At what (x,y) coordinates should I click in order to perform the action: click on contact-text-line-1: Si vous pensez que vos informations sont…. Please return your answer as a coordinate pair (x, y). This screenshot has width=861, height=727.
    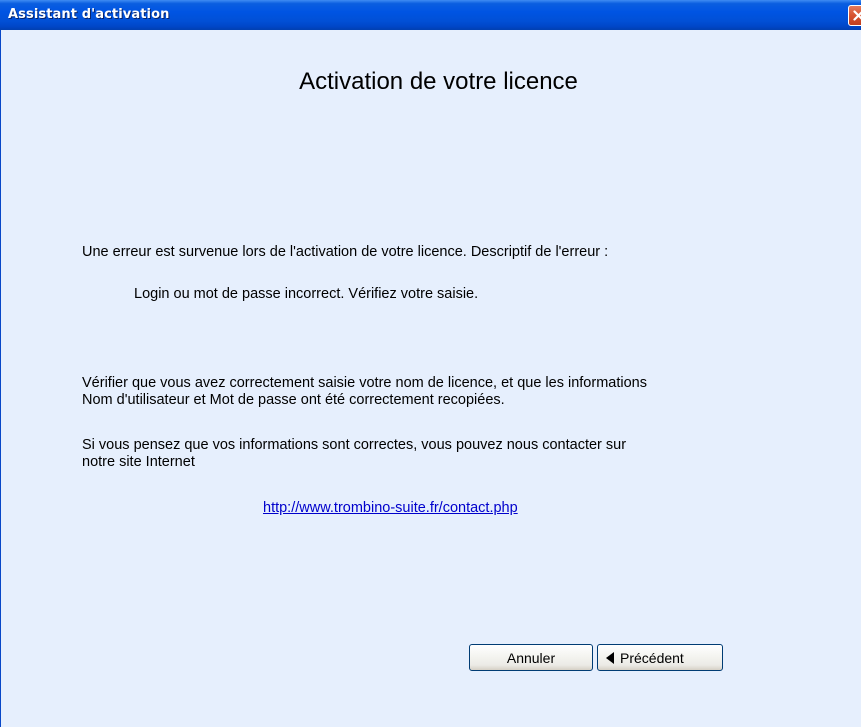
    Looking at the image, I should click on (354, 445).